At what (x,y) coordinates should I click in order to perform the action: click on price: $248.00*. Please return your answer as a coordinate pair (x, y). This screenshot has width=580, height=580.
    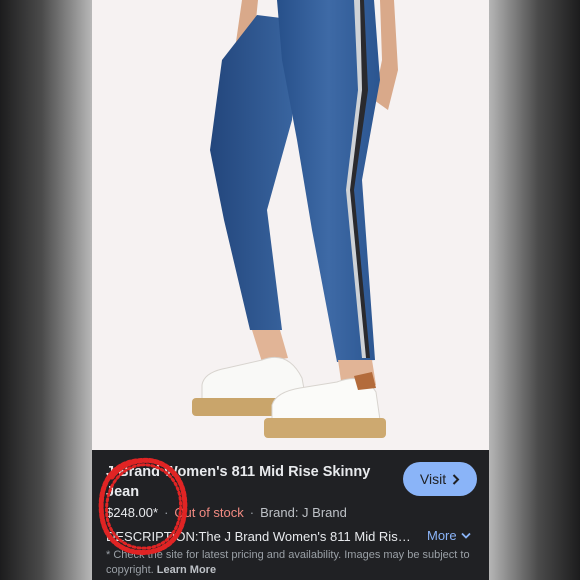
    Looking at the image, I should click on (132, 512).